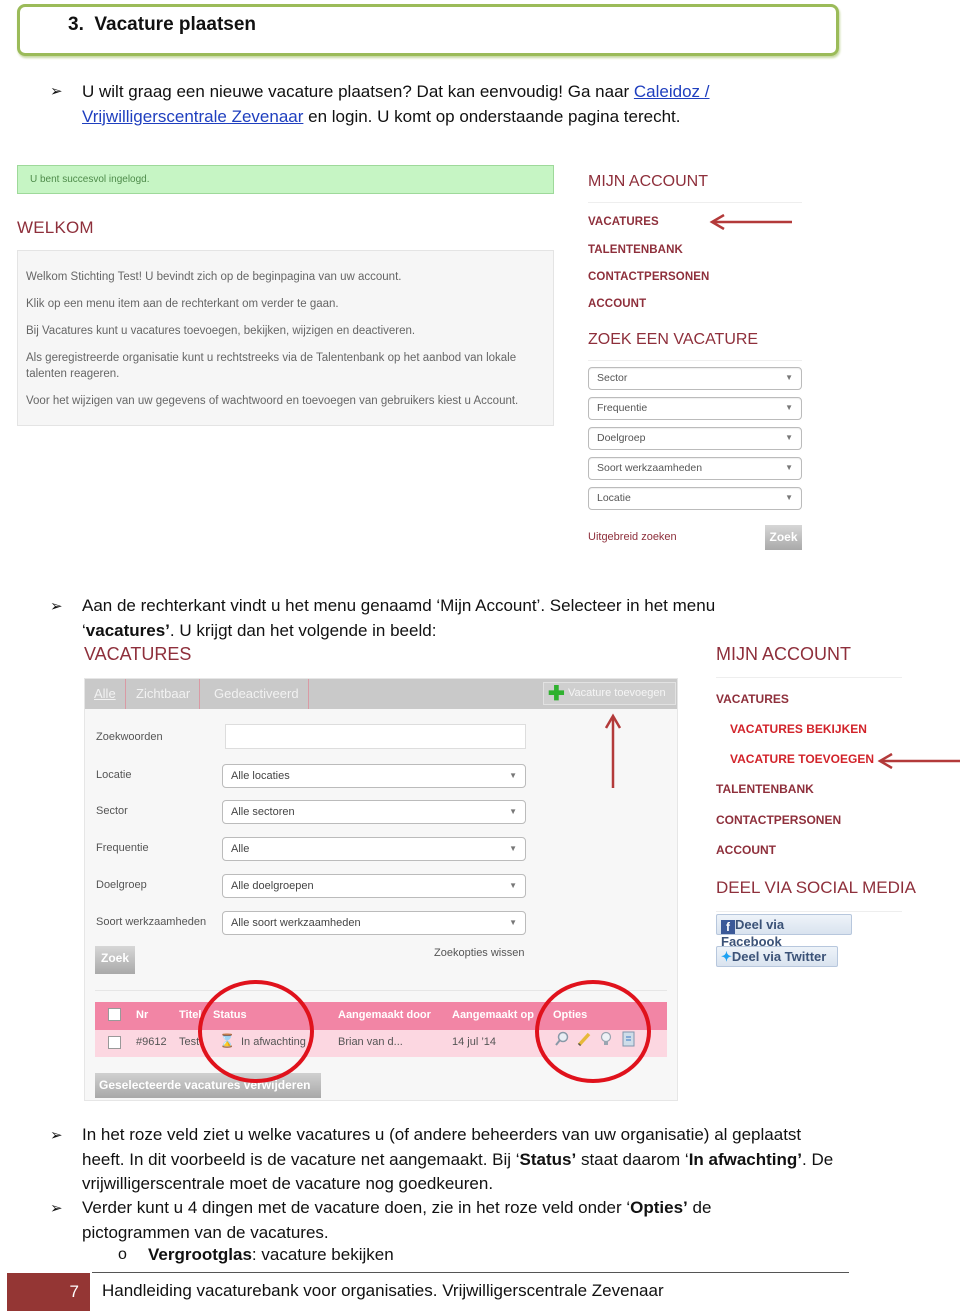 The image size is (960, 1314). What do you see at coordinates (374, 812) in the screenshot?
I see `sector-select: Alle sectoren ▼` at bounding box center [374, 812].